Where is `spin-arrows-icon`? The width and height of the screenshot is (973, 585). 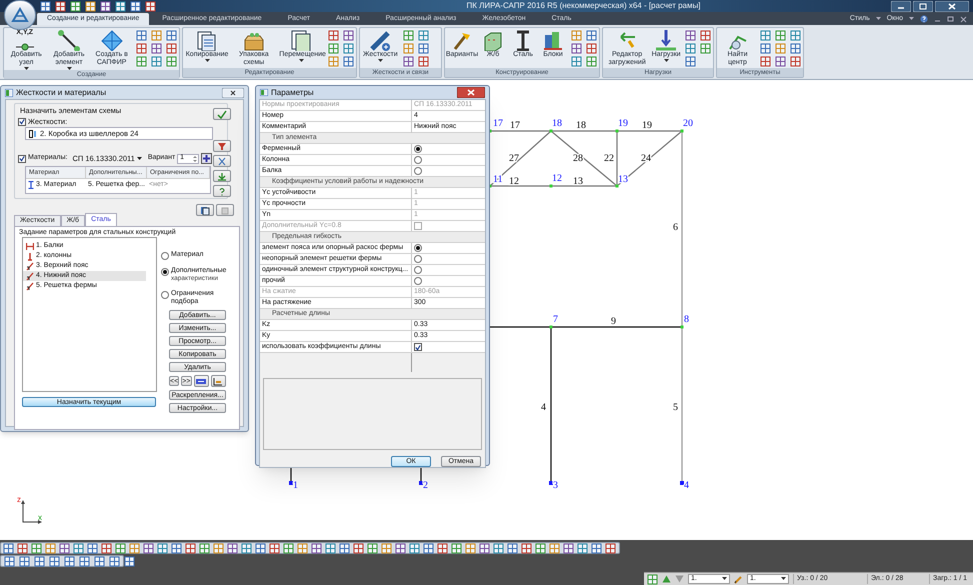
spin-arrows-icon is located at coordinates (195, 158).